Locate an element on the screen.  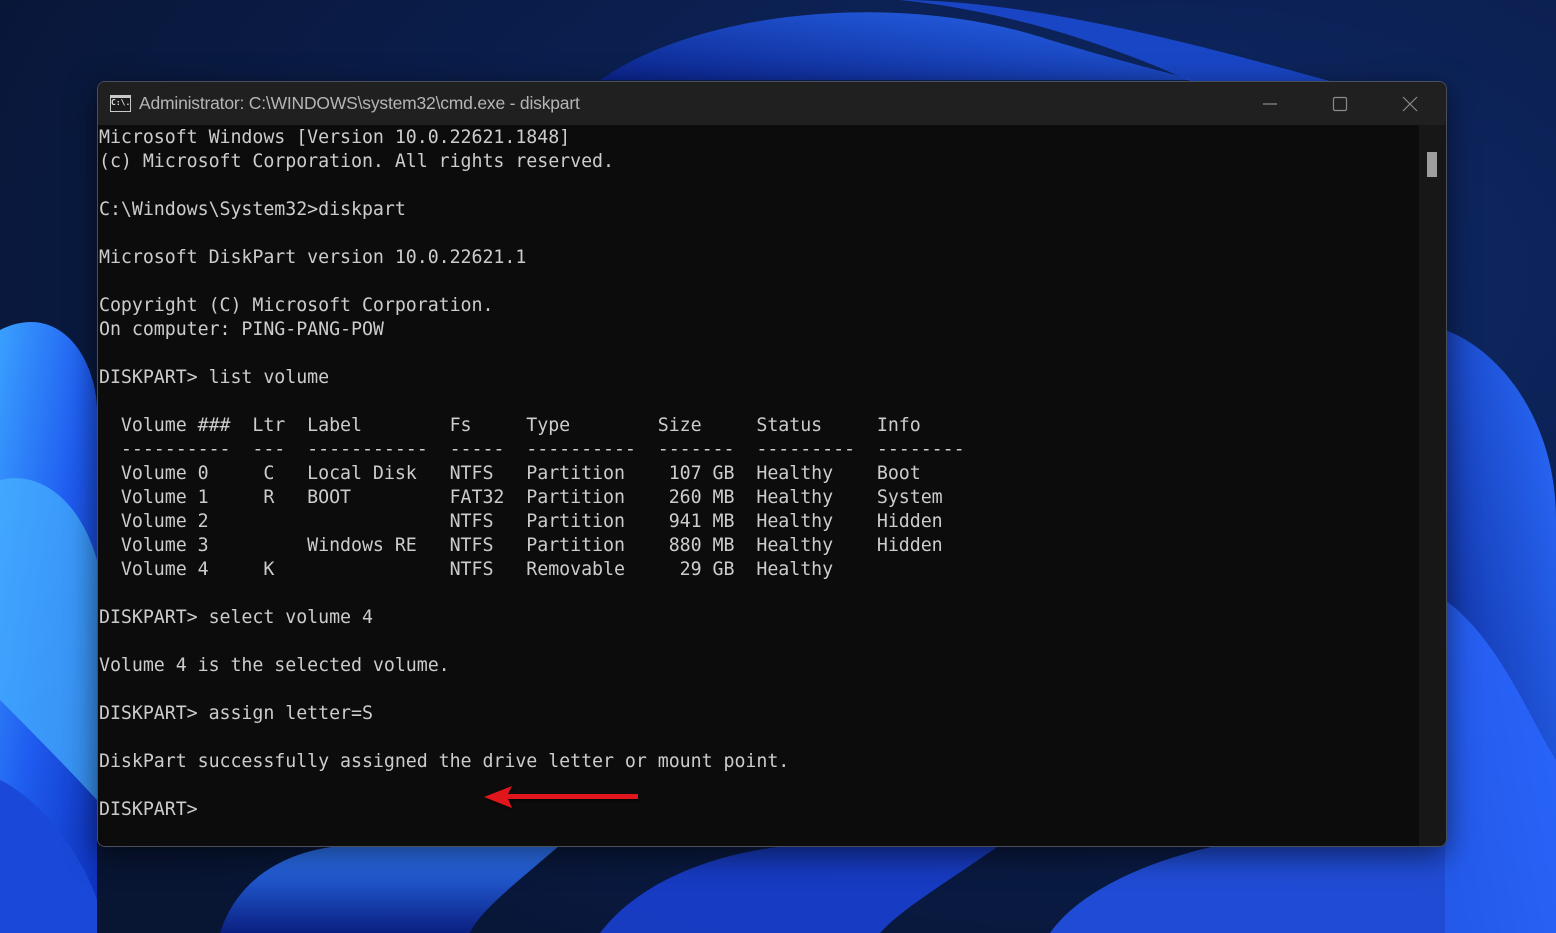
scrollbar-thumb is located at coordinates (1432, 164).